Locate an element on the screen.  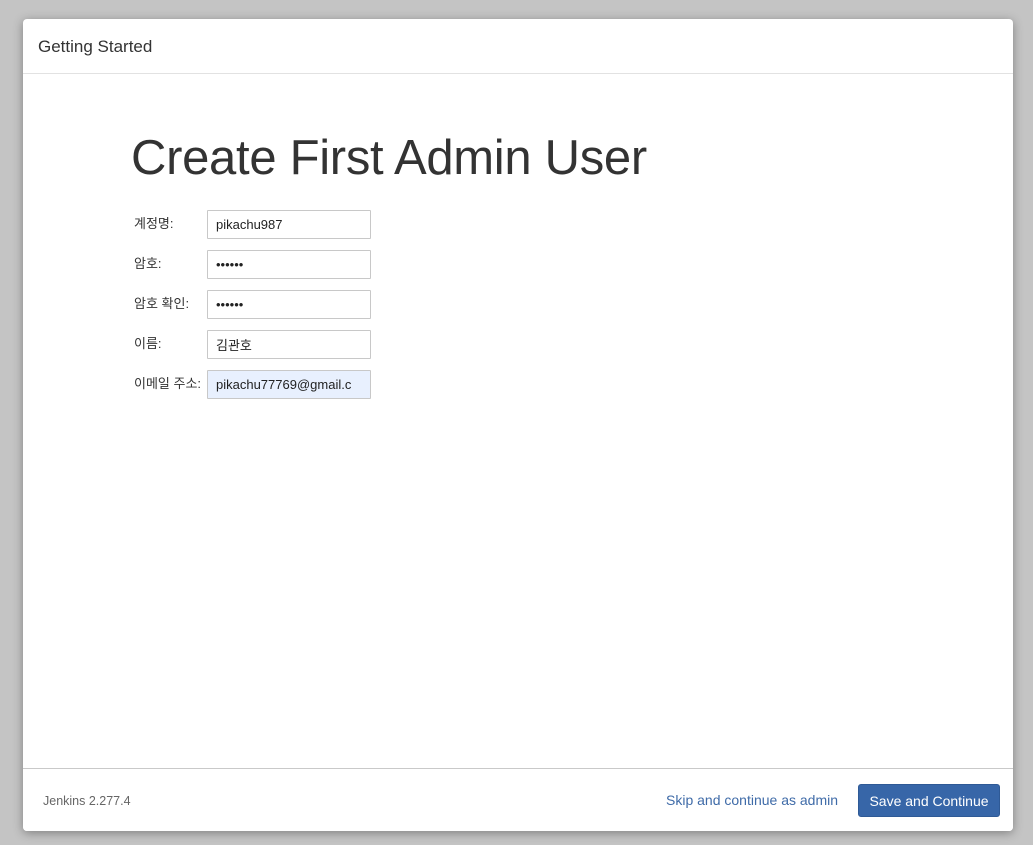
fullname-label: 이름: is located at coordinates (148, 343).